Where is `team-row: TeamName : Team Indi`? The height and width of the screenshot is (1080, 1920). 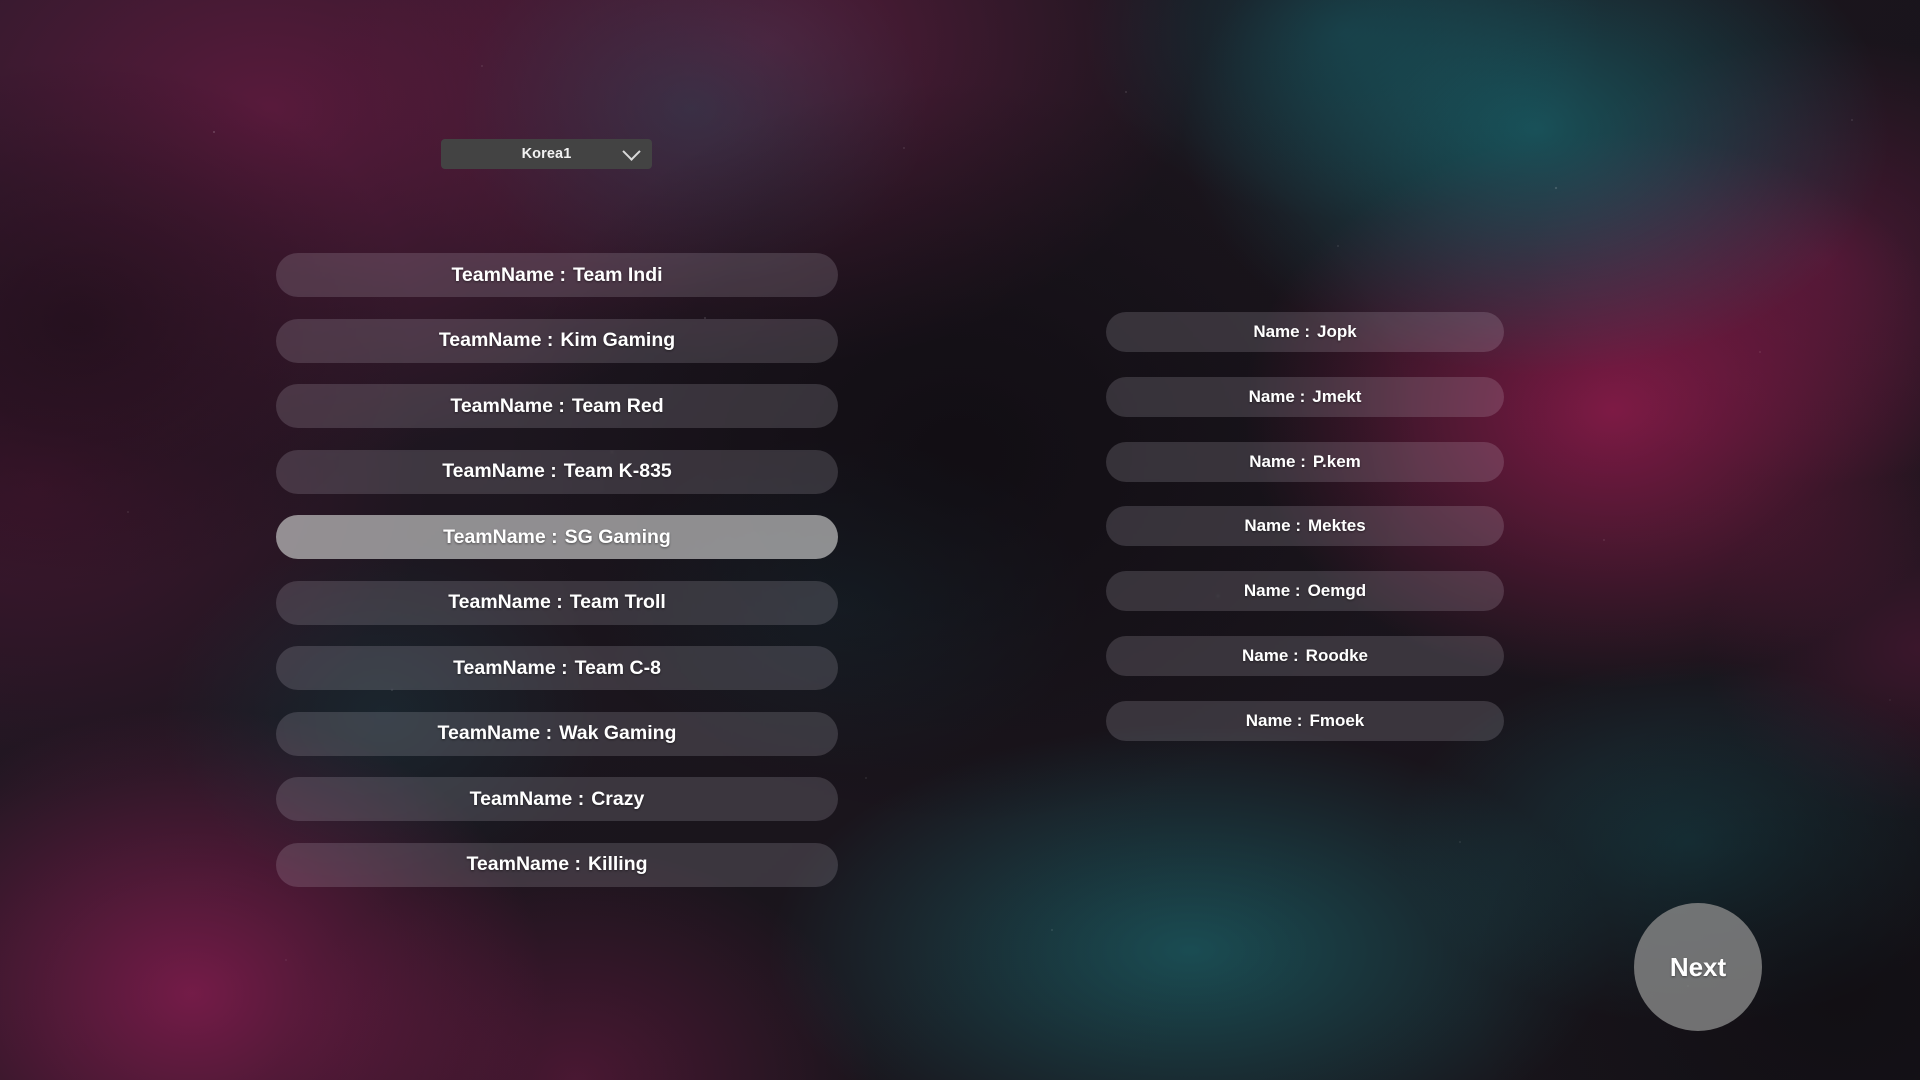 team-row: TeamName : Team Indi is located at coordinates (557, 275).